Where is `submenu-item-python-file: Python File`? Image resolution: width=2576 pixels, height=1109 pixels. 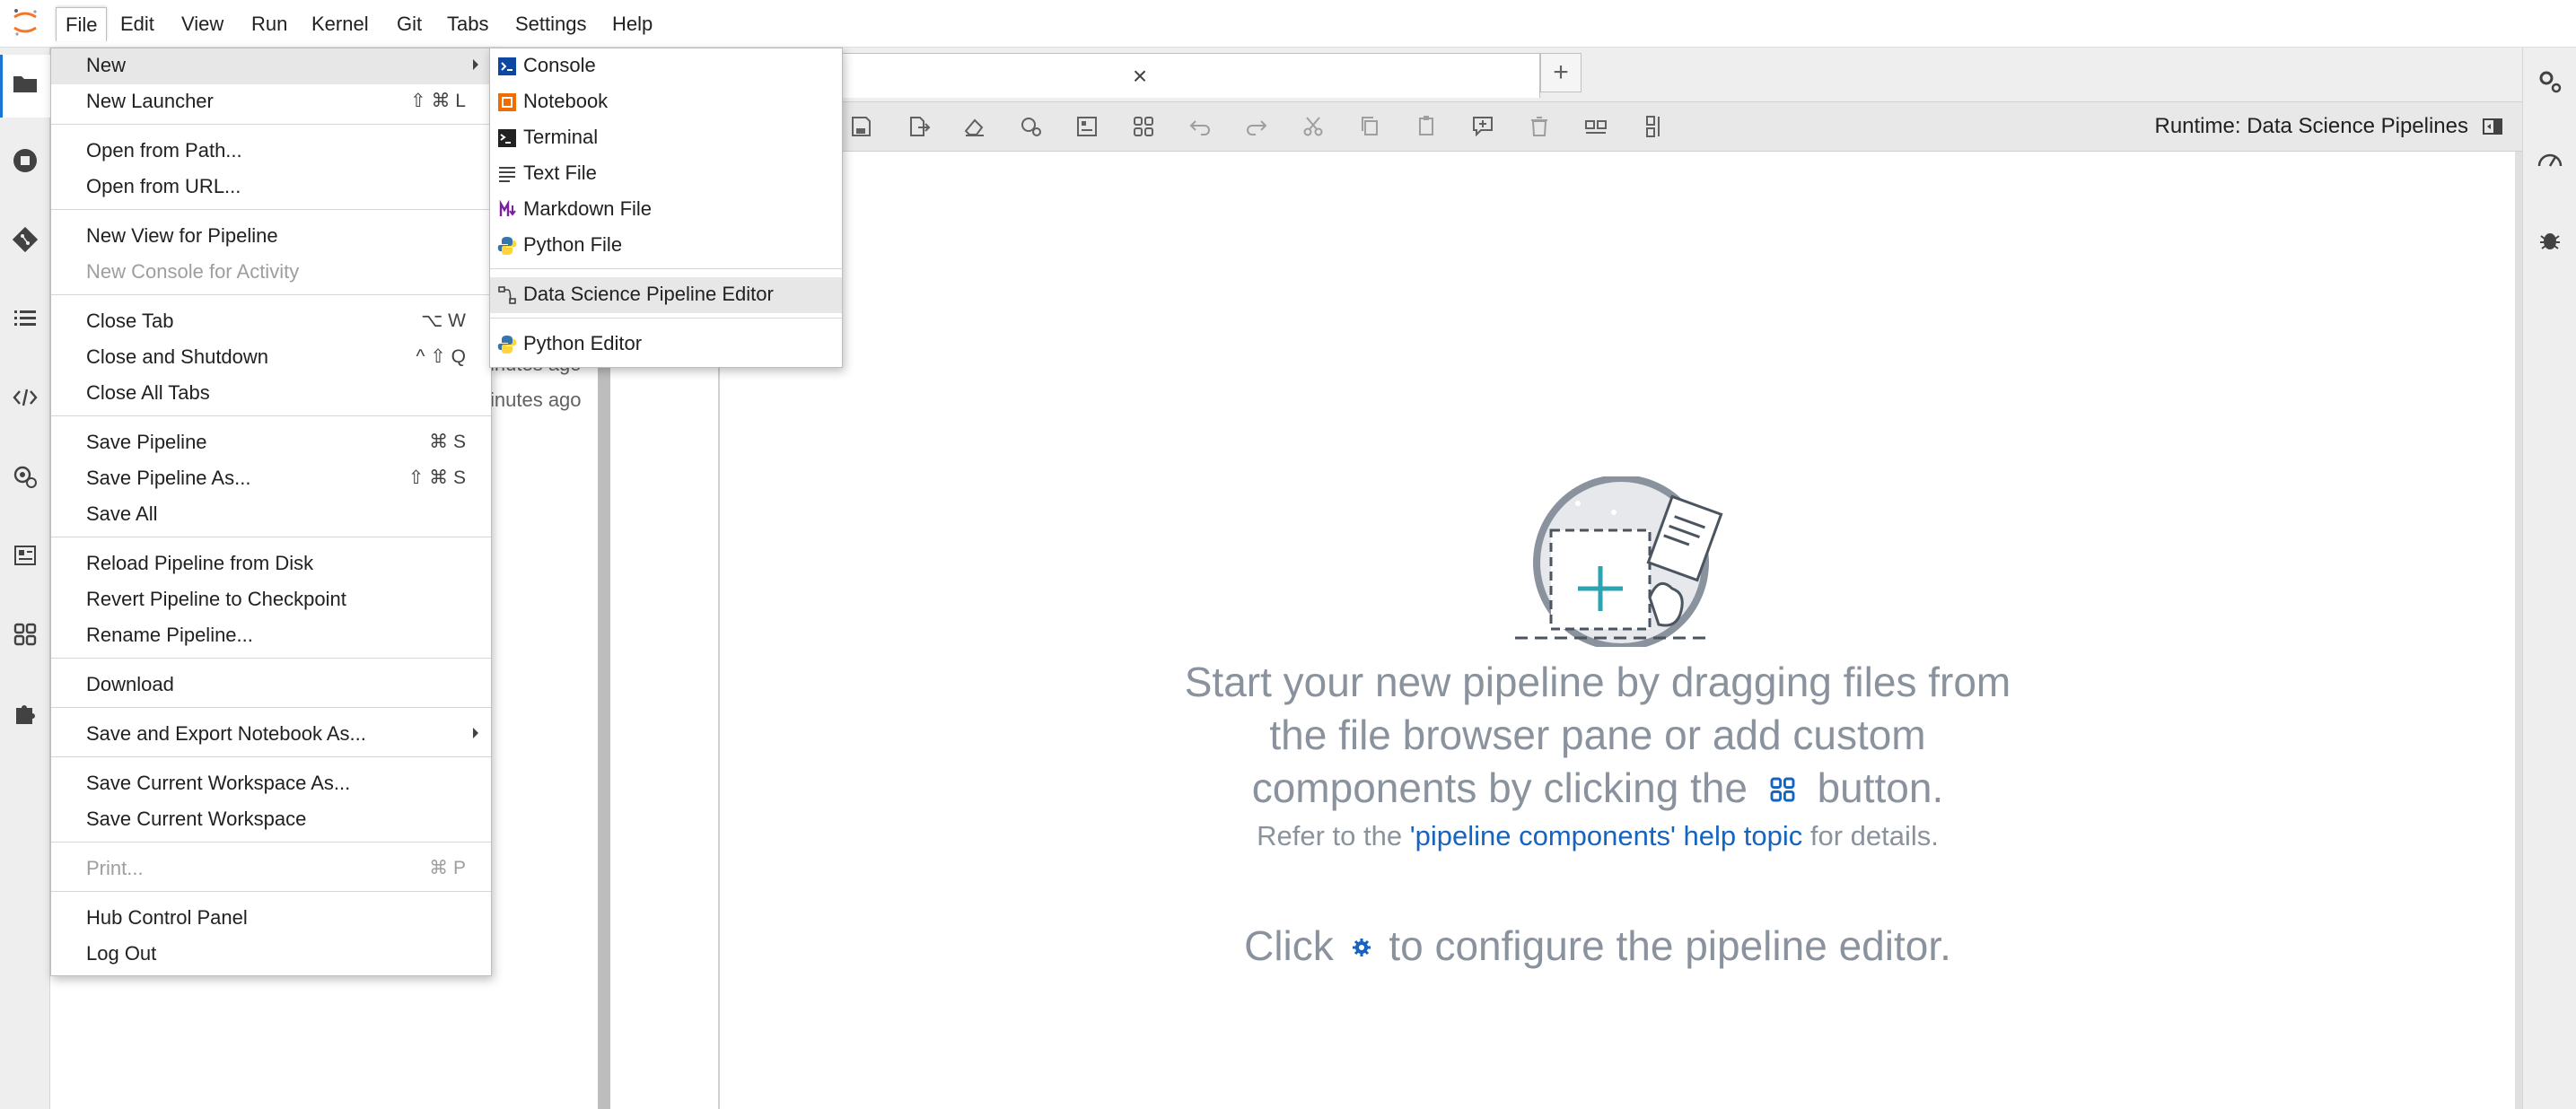 submenu-item-python-file: Python File is located at coordinates (666, 246).